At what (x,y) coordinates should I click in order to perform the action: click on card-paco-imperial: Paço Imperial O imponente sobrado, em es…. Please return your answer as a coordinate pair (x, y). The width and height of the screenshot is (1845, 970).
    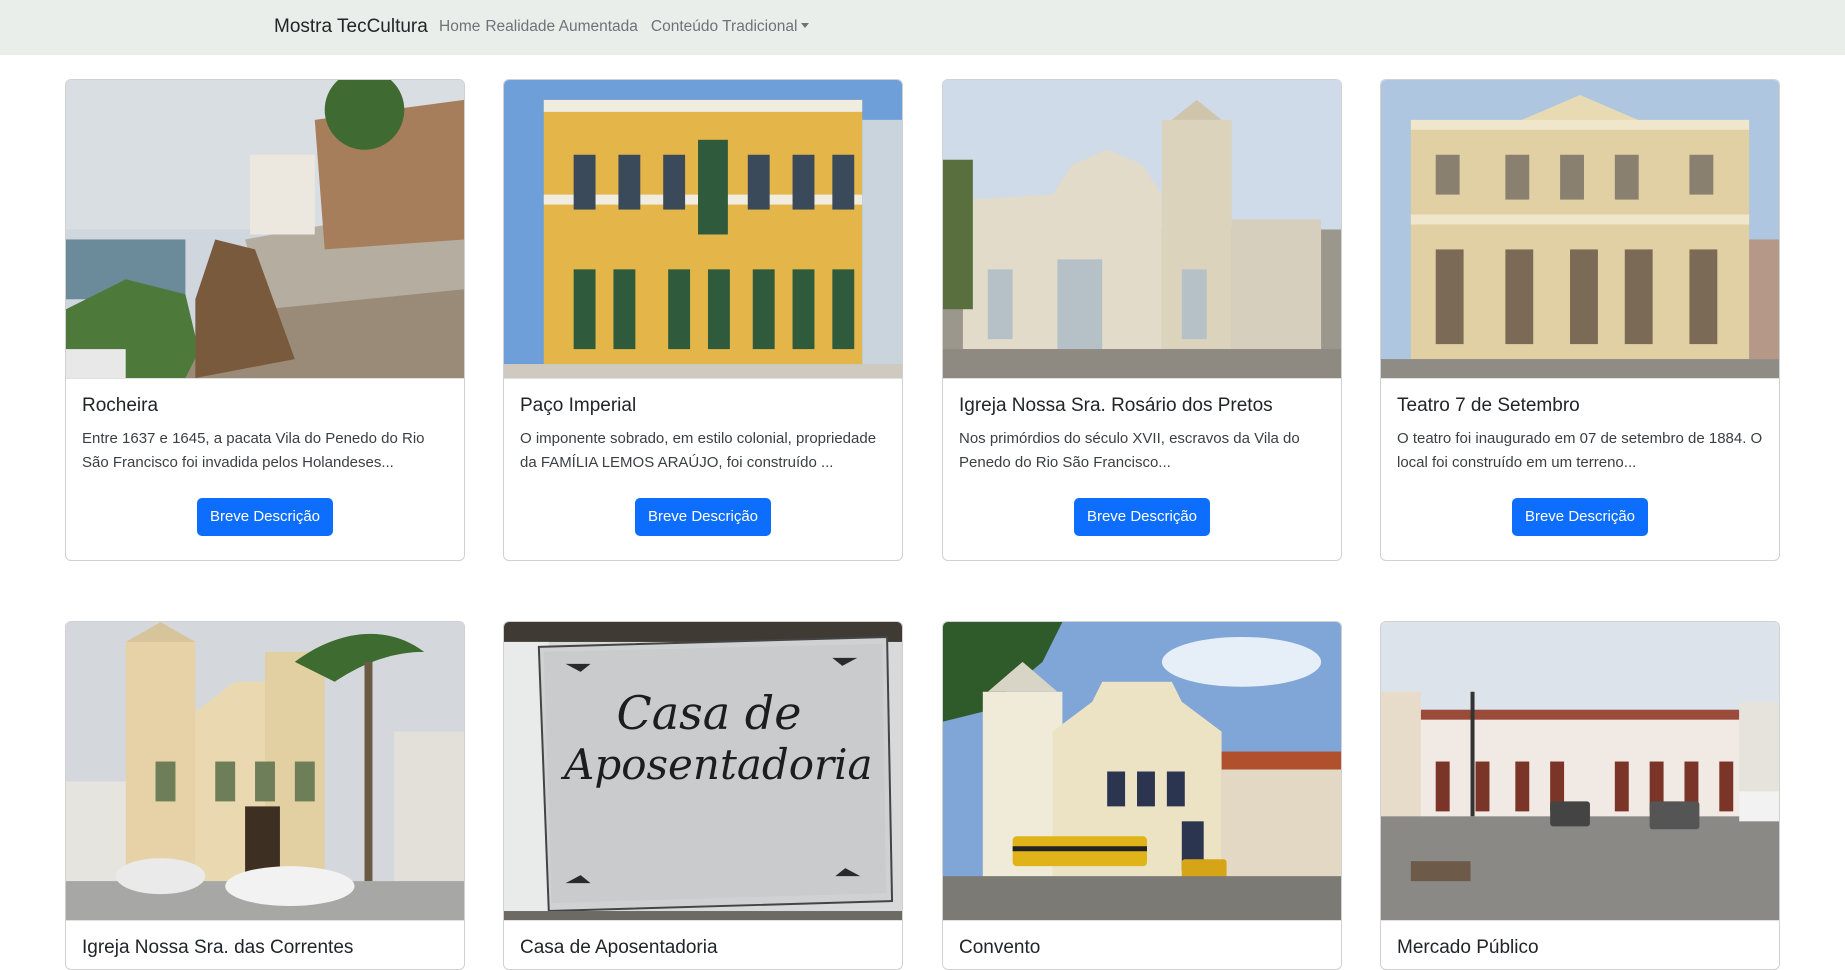
    Looking at the image, I should click on (703, 320).